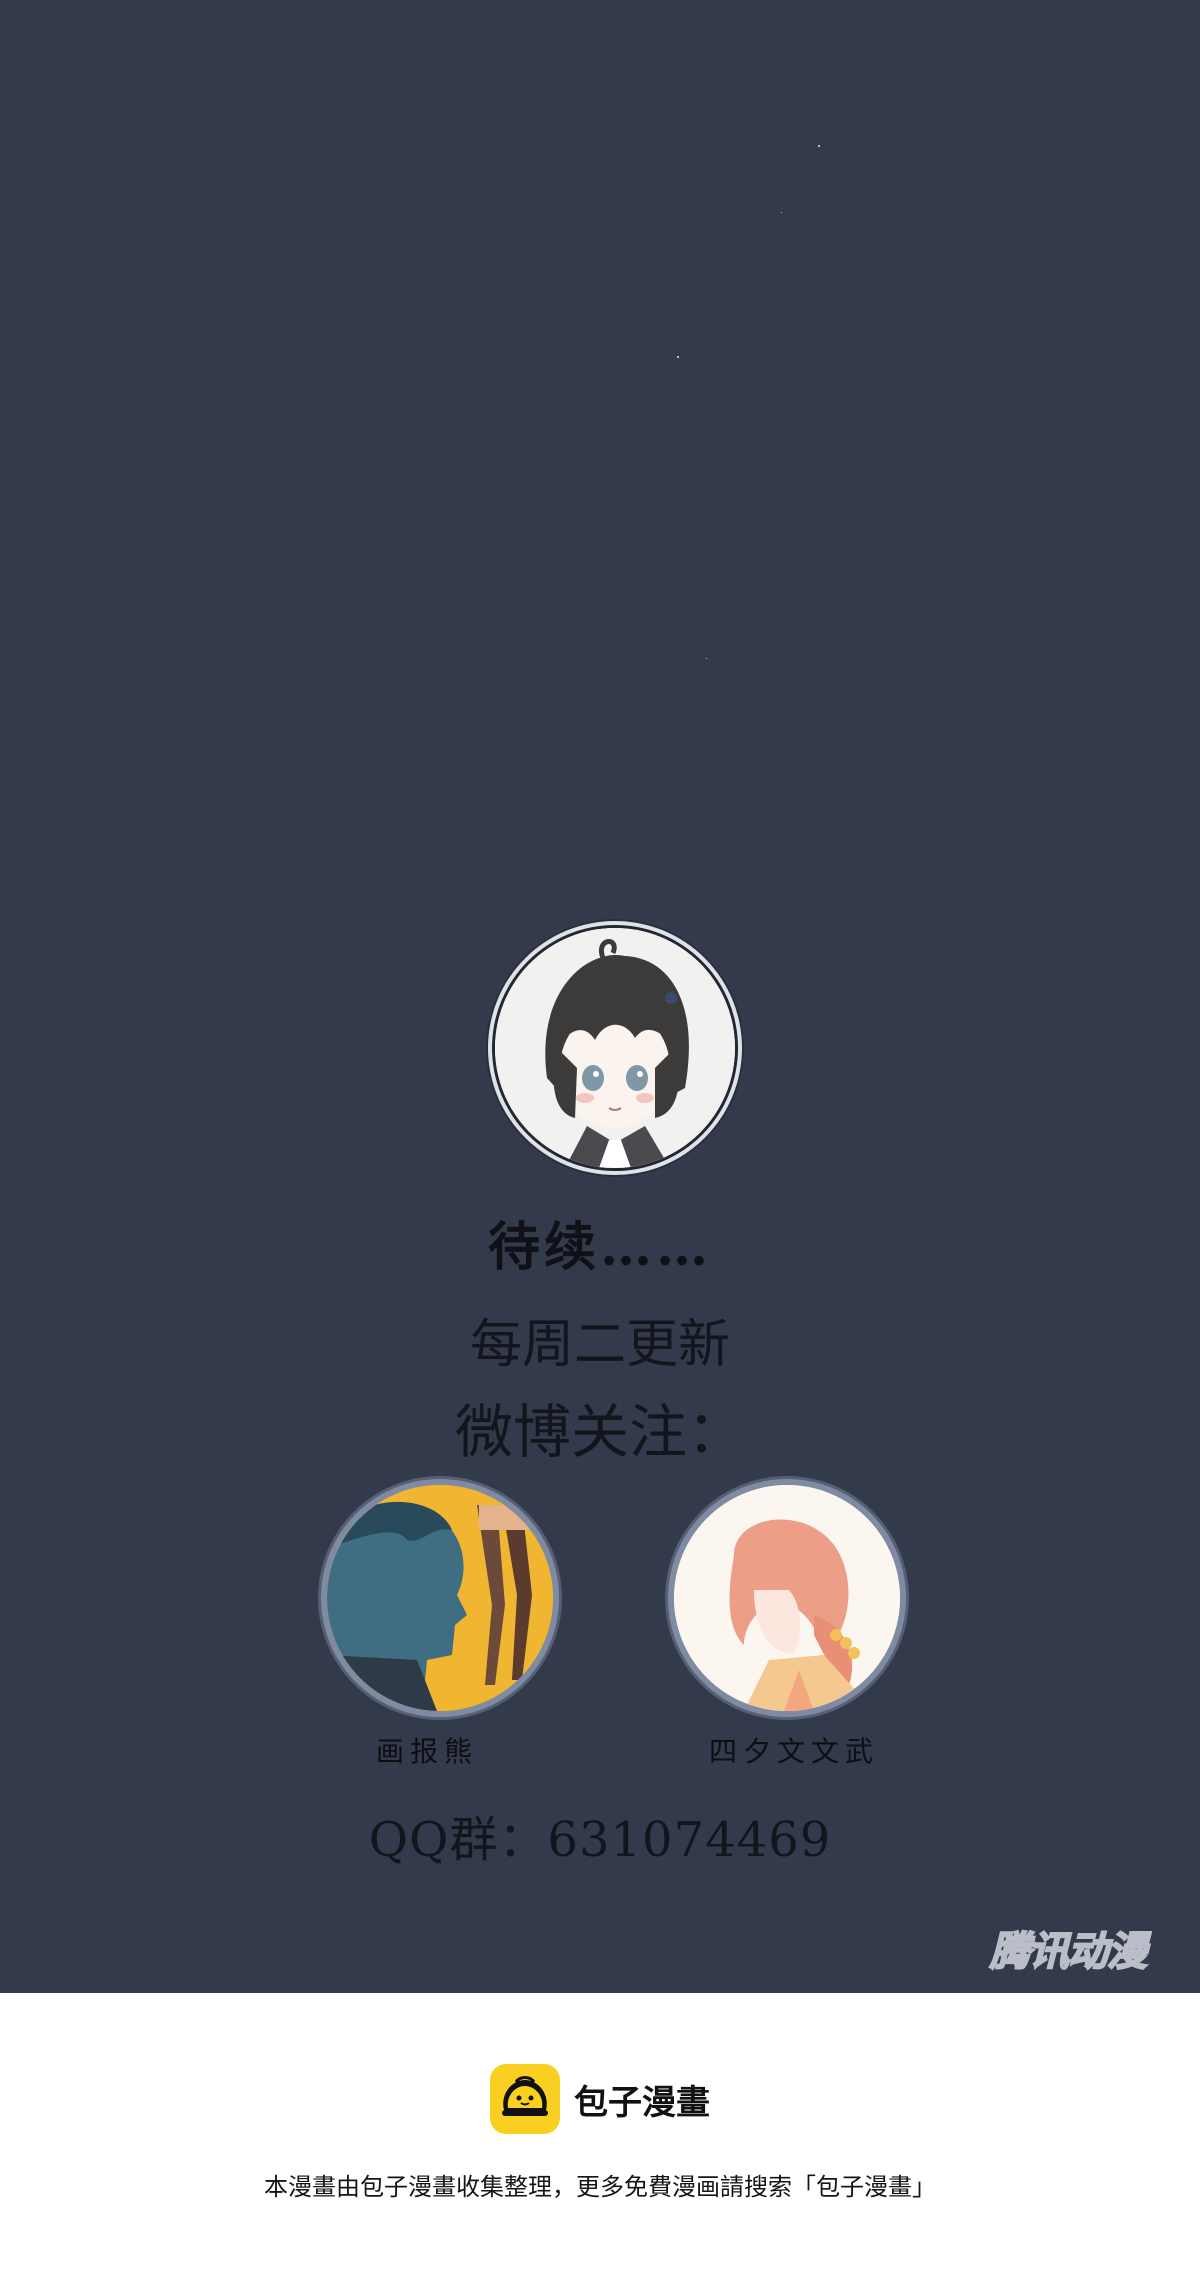  Describe the element at coordinates (1068, 1952) in the screenshot. I see `tencent-comic-watermark: 腾讯动漫` at that location.